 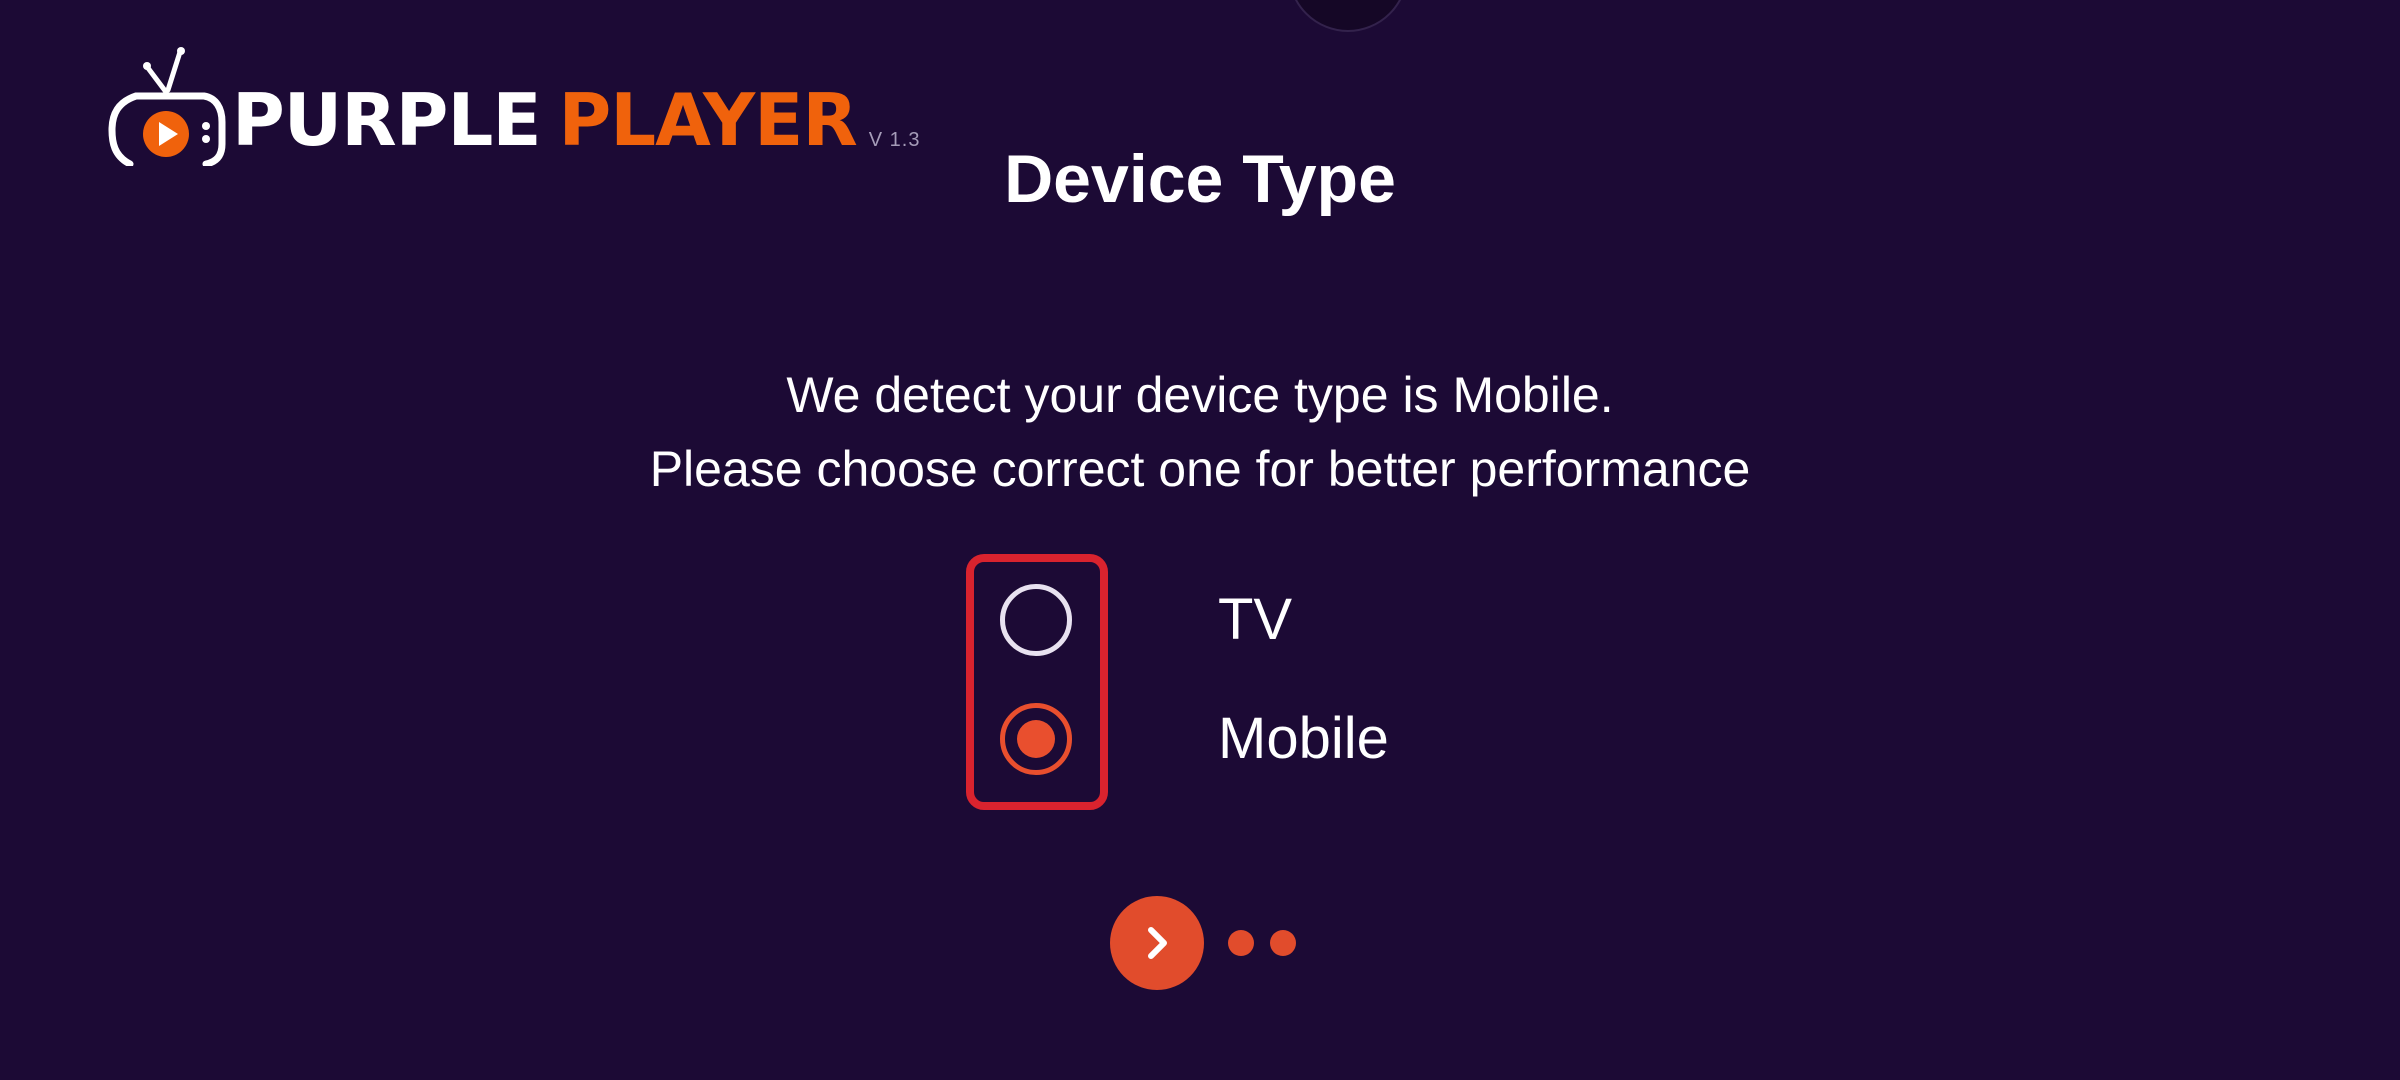 What do you see at coordinates (1036, 739) in the screenshot?
I see `radio-button-mobile` at bounding box center [1036, 739].